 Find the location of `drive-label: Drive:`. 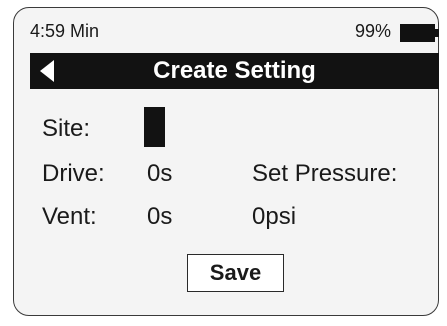

drive-label: Drive: is located at coordinates (73, 173).